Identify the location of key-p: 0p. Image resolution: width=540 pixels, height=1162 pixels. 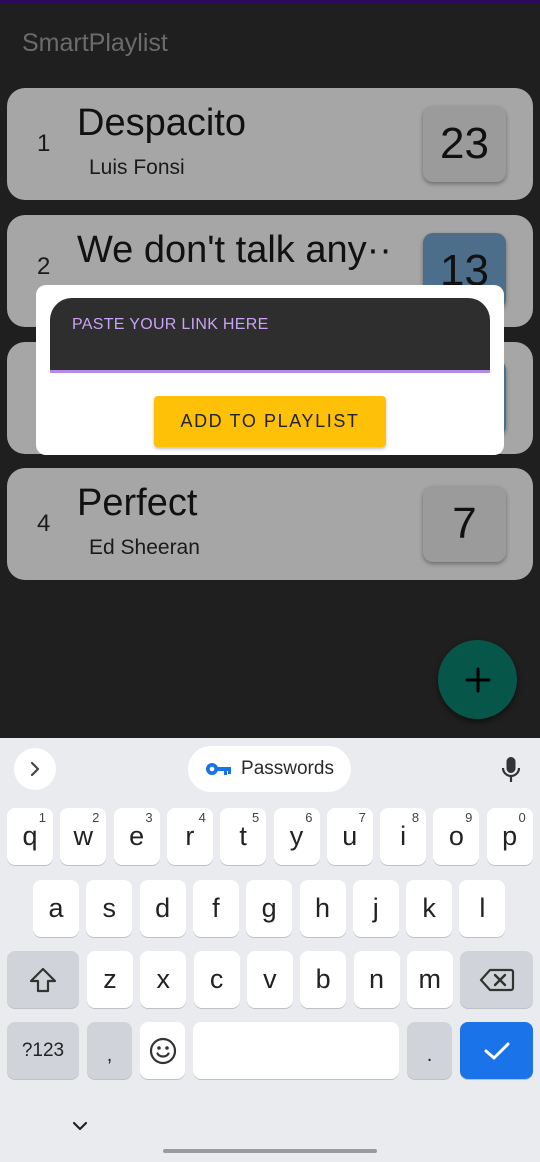
(509, 836).